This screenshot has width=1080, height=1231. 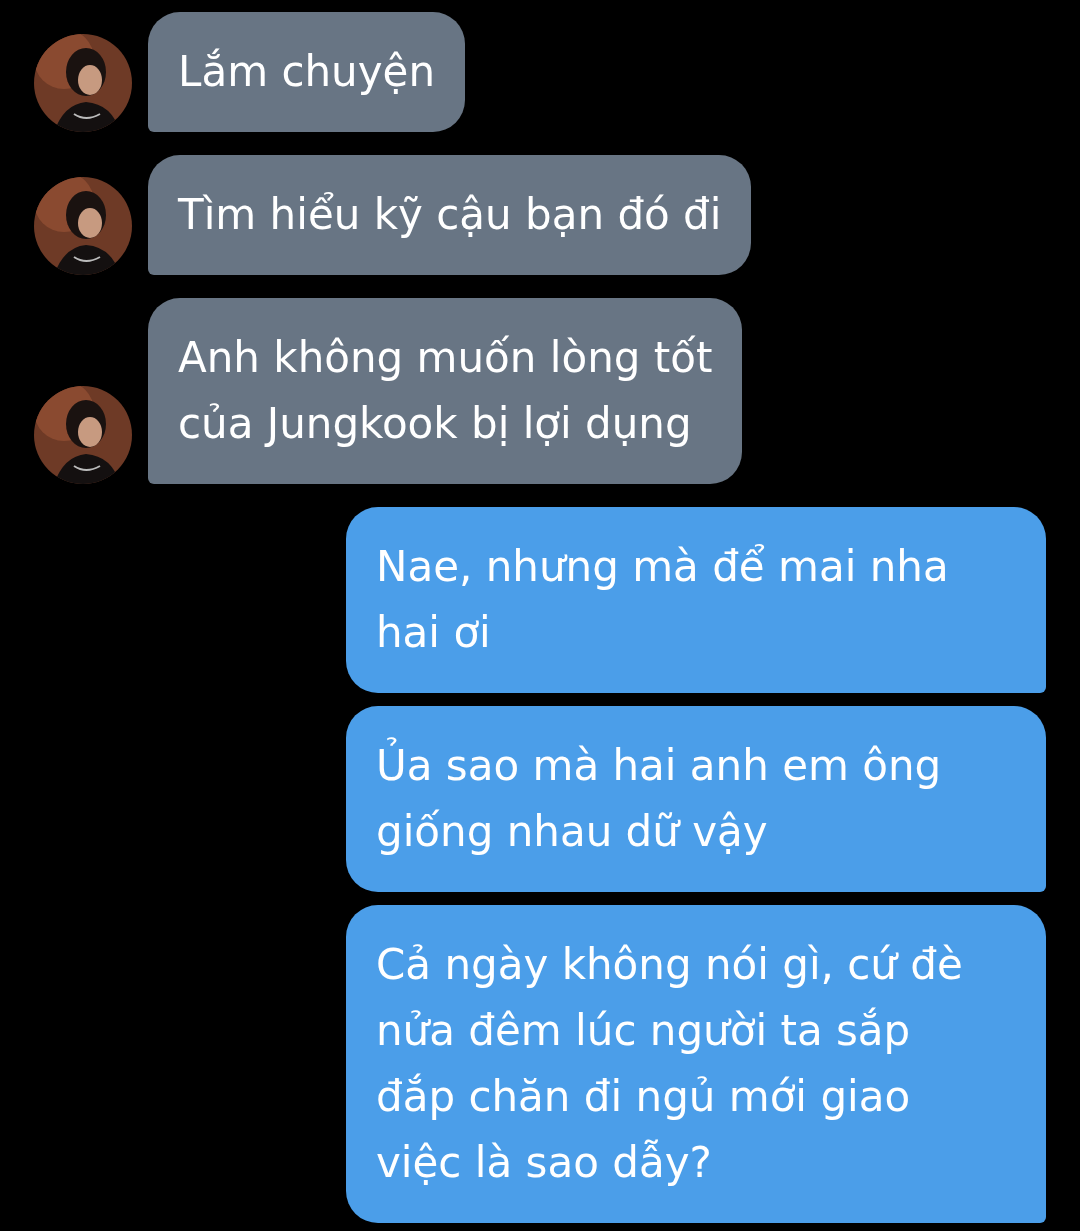 What do you see at coordinates (450, 215) in the screenshot?
I see `message-bubble: Tìm hiểu kỹ cậu bạn đó đi` at bounding box center [450, 215].